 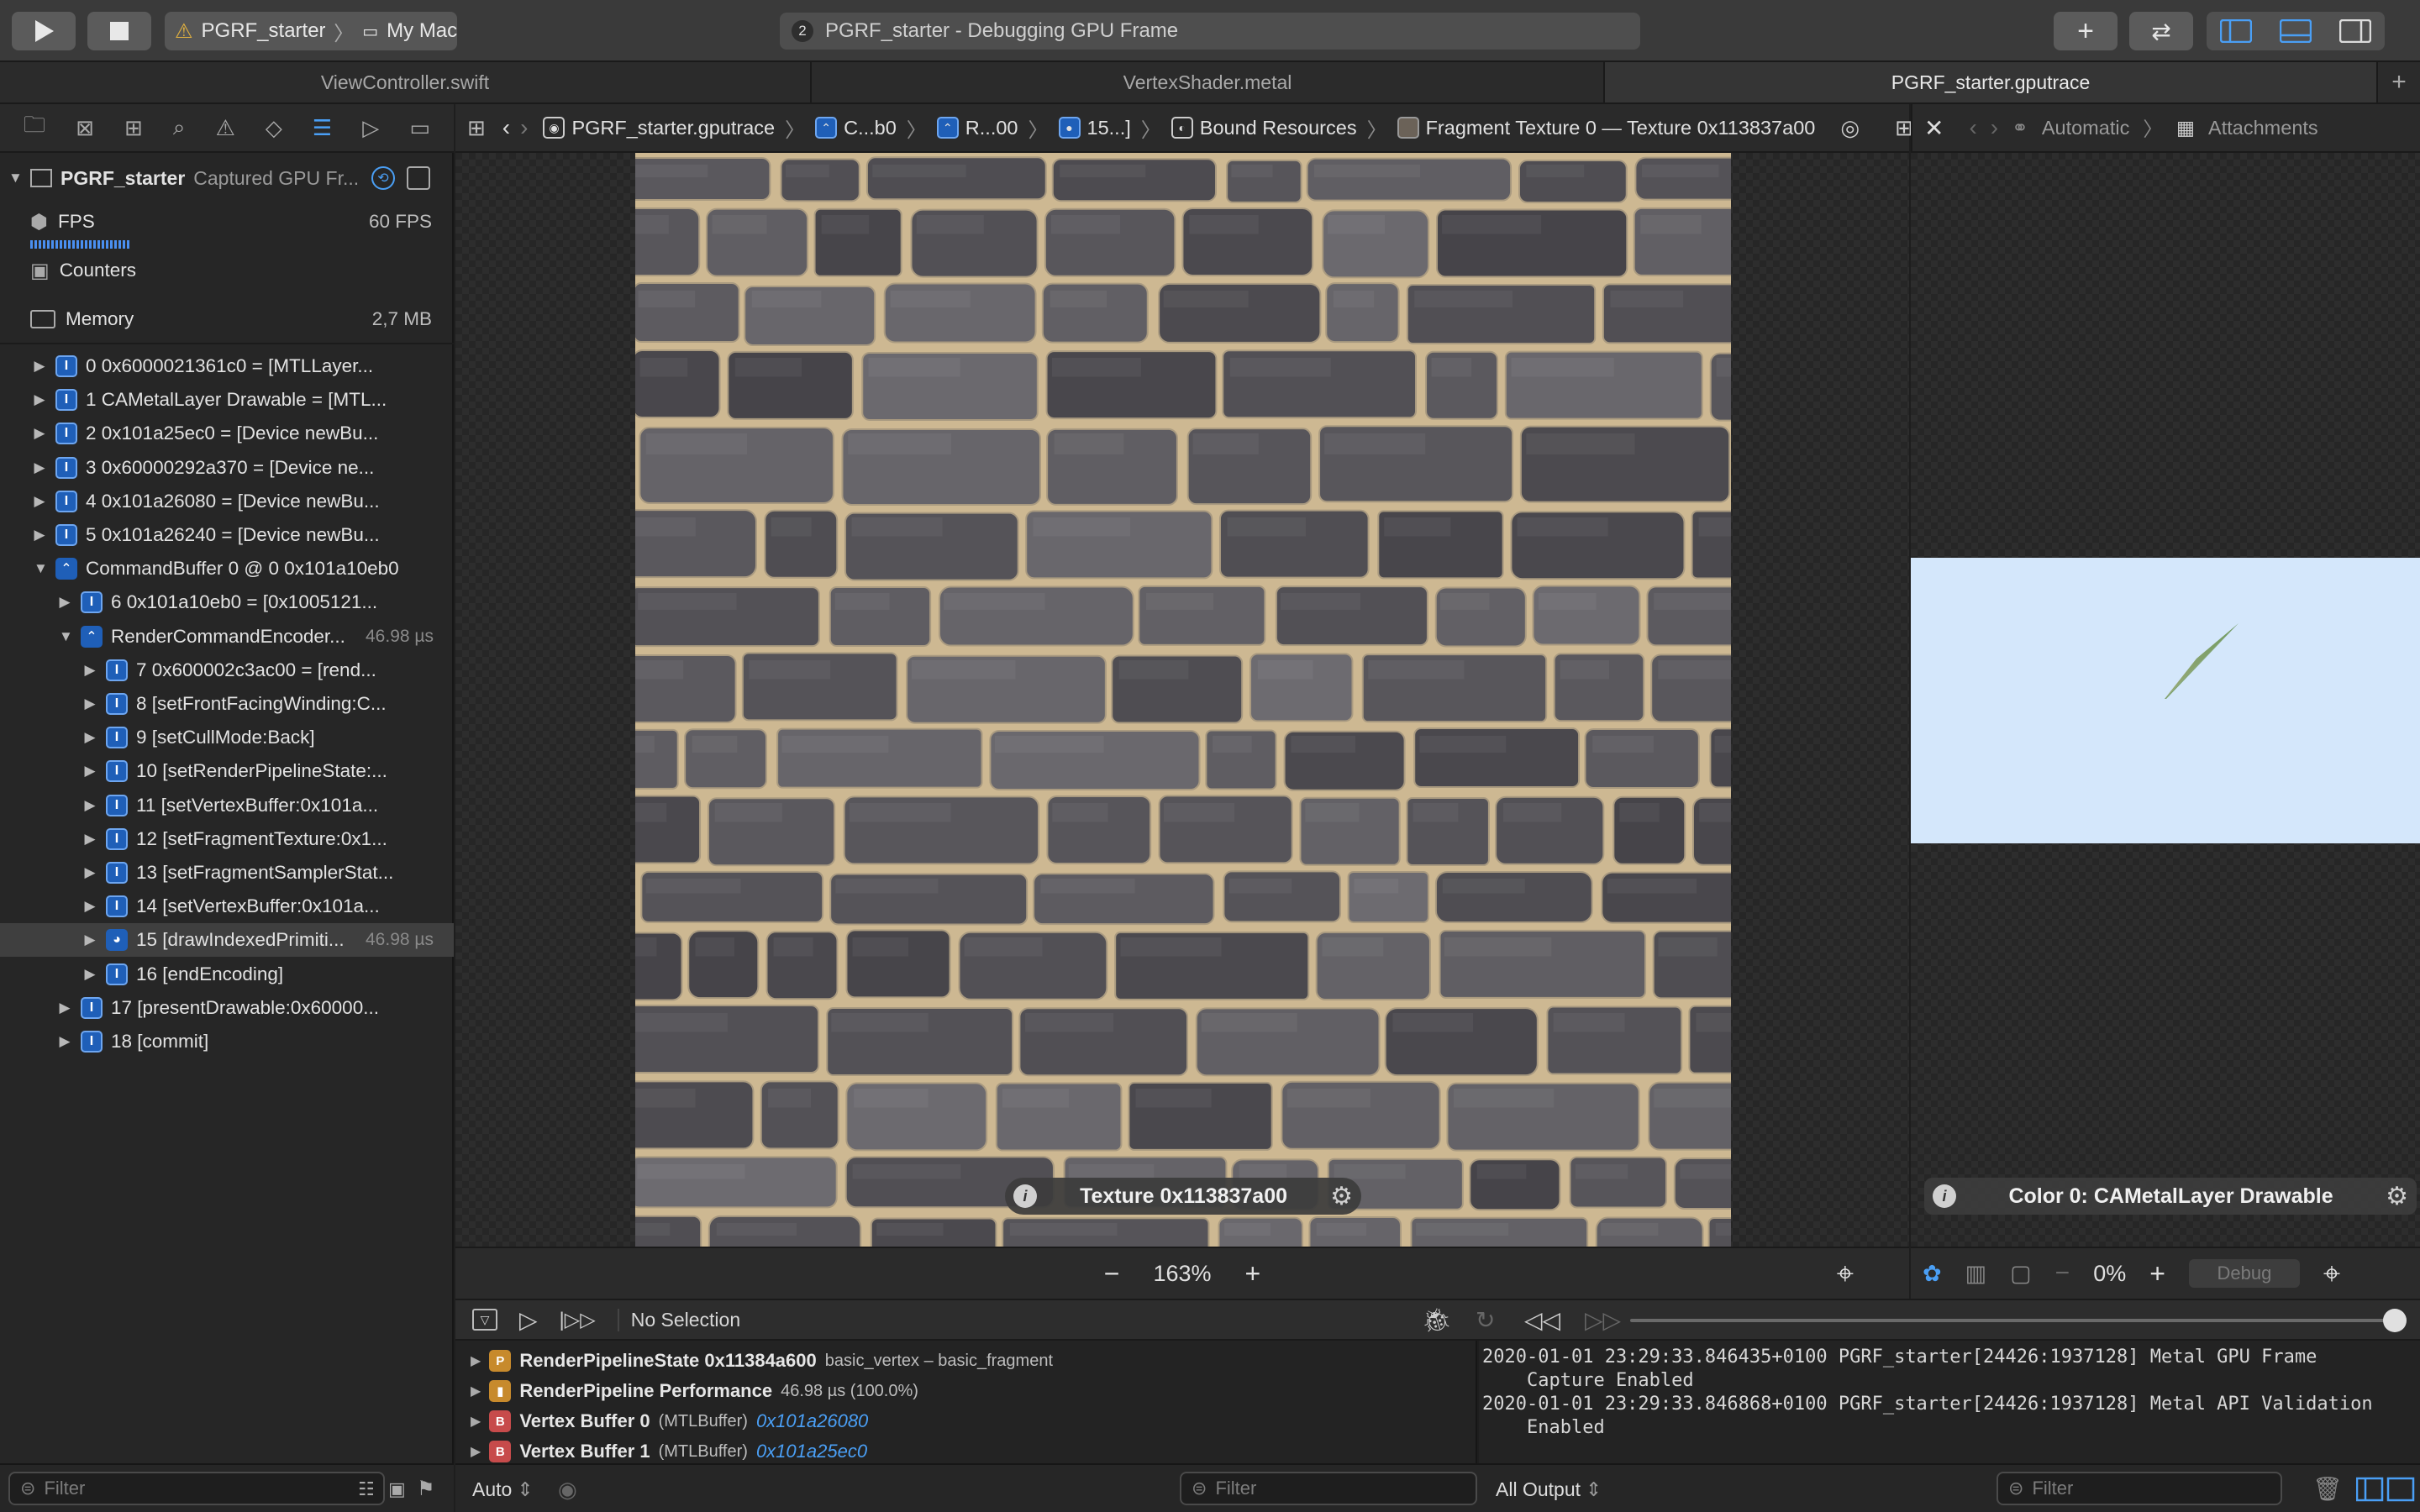 What do you see at coordinates (2386, 1489) in the screenshot?
I see `split-view-icon` at bounding box center [2386, 1489].